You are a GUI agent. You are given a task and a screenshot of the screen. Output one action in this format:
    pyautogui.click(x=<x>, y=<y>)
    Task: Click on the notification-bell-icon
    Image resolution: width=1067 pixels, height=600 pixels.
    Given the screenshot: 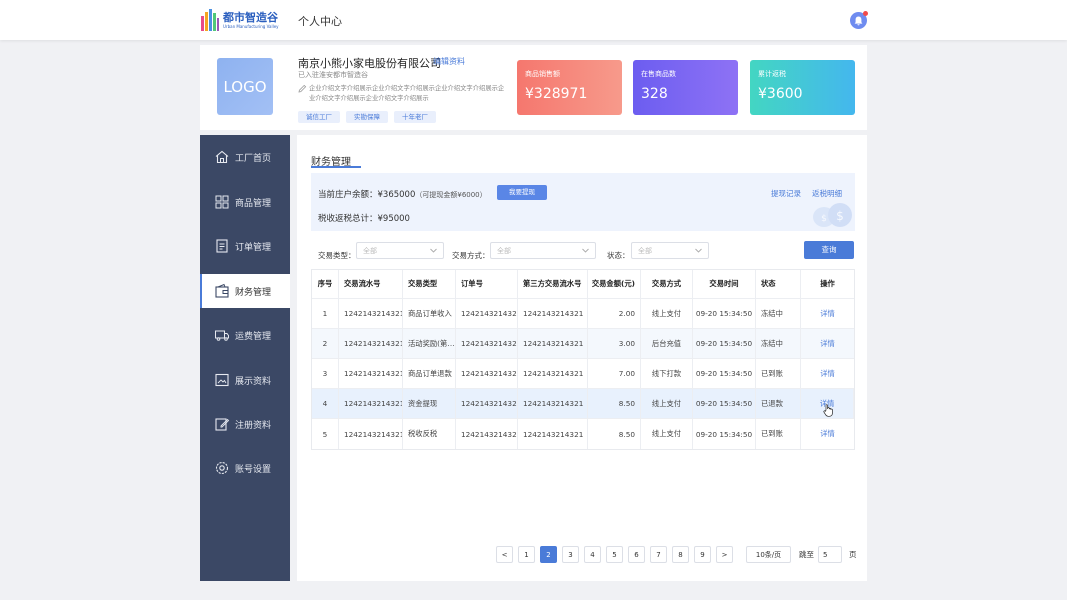 What is the action you would take?
    pyautogui.click(x=859, y=20)
    